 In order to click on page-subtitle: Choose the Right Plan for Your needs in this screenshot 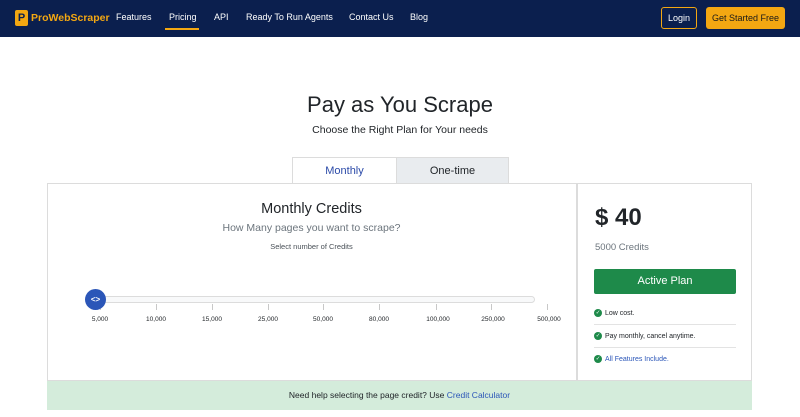, I will do `click(400, 130)`.